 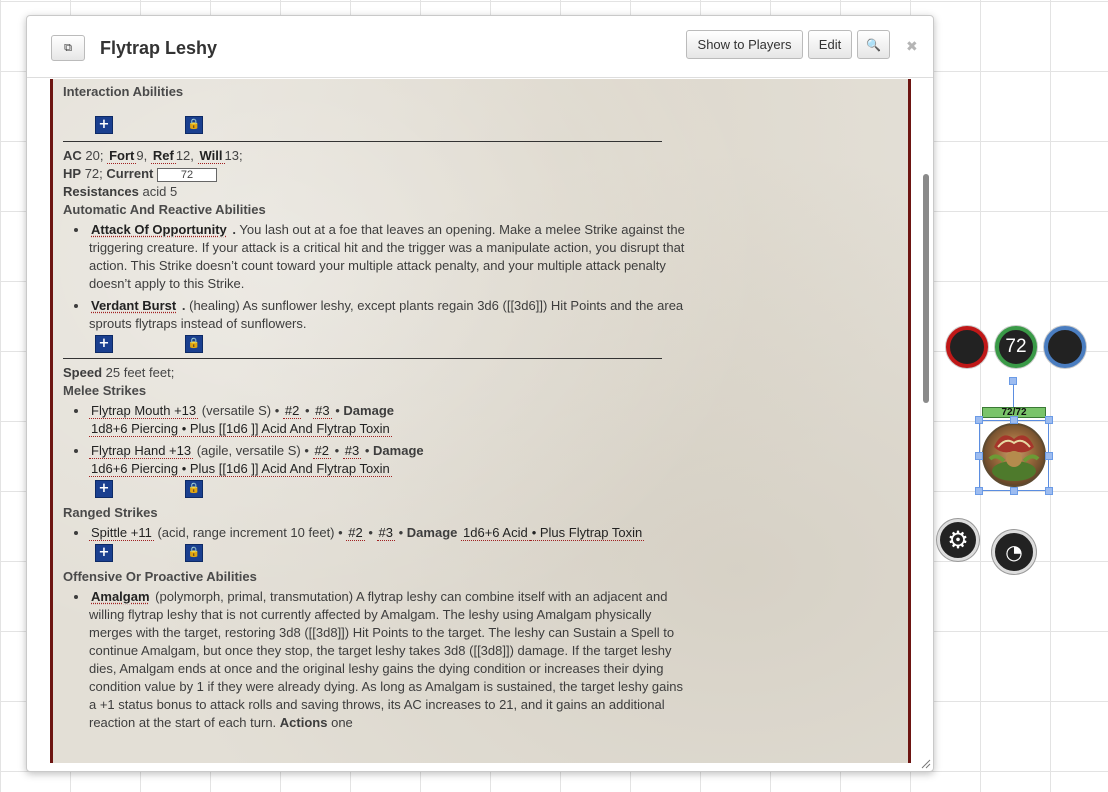 I want to click on gear-icon: ⚙, so click(x=958, y=540).